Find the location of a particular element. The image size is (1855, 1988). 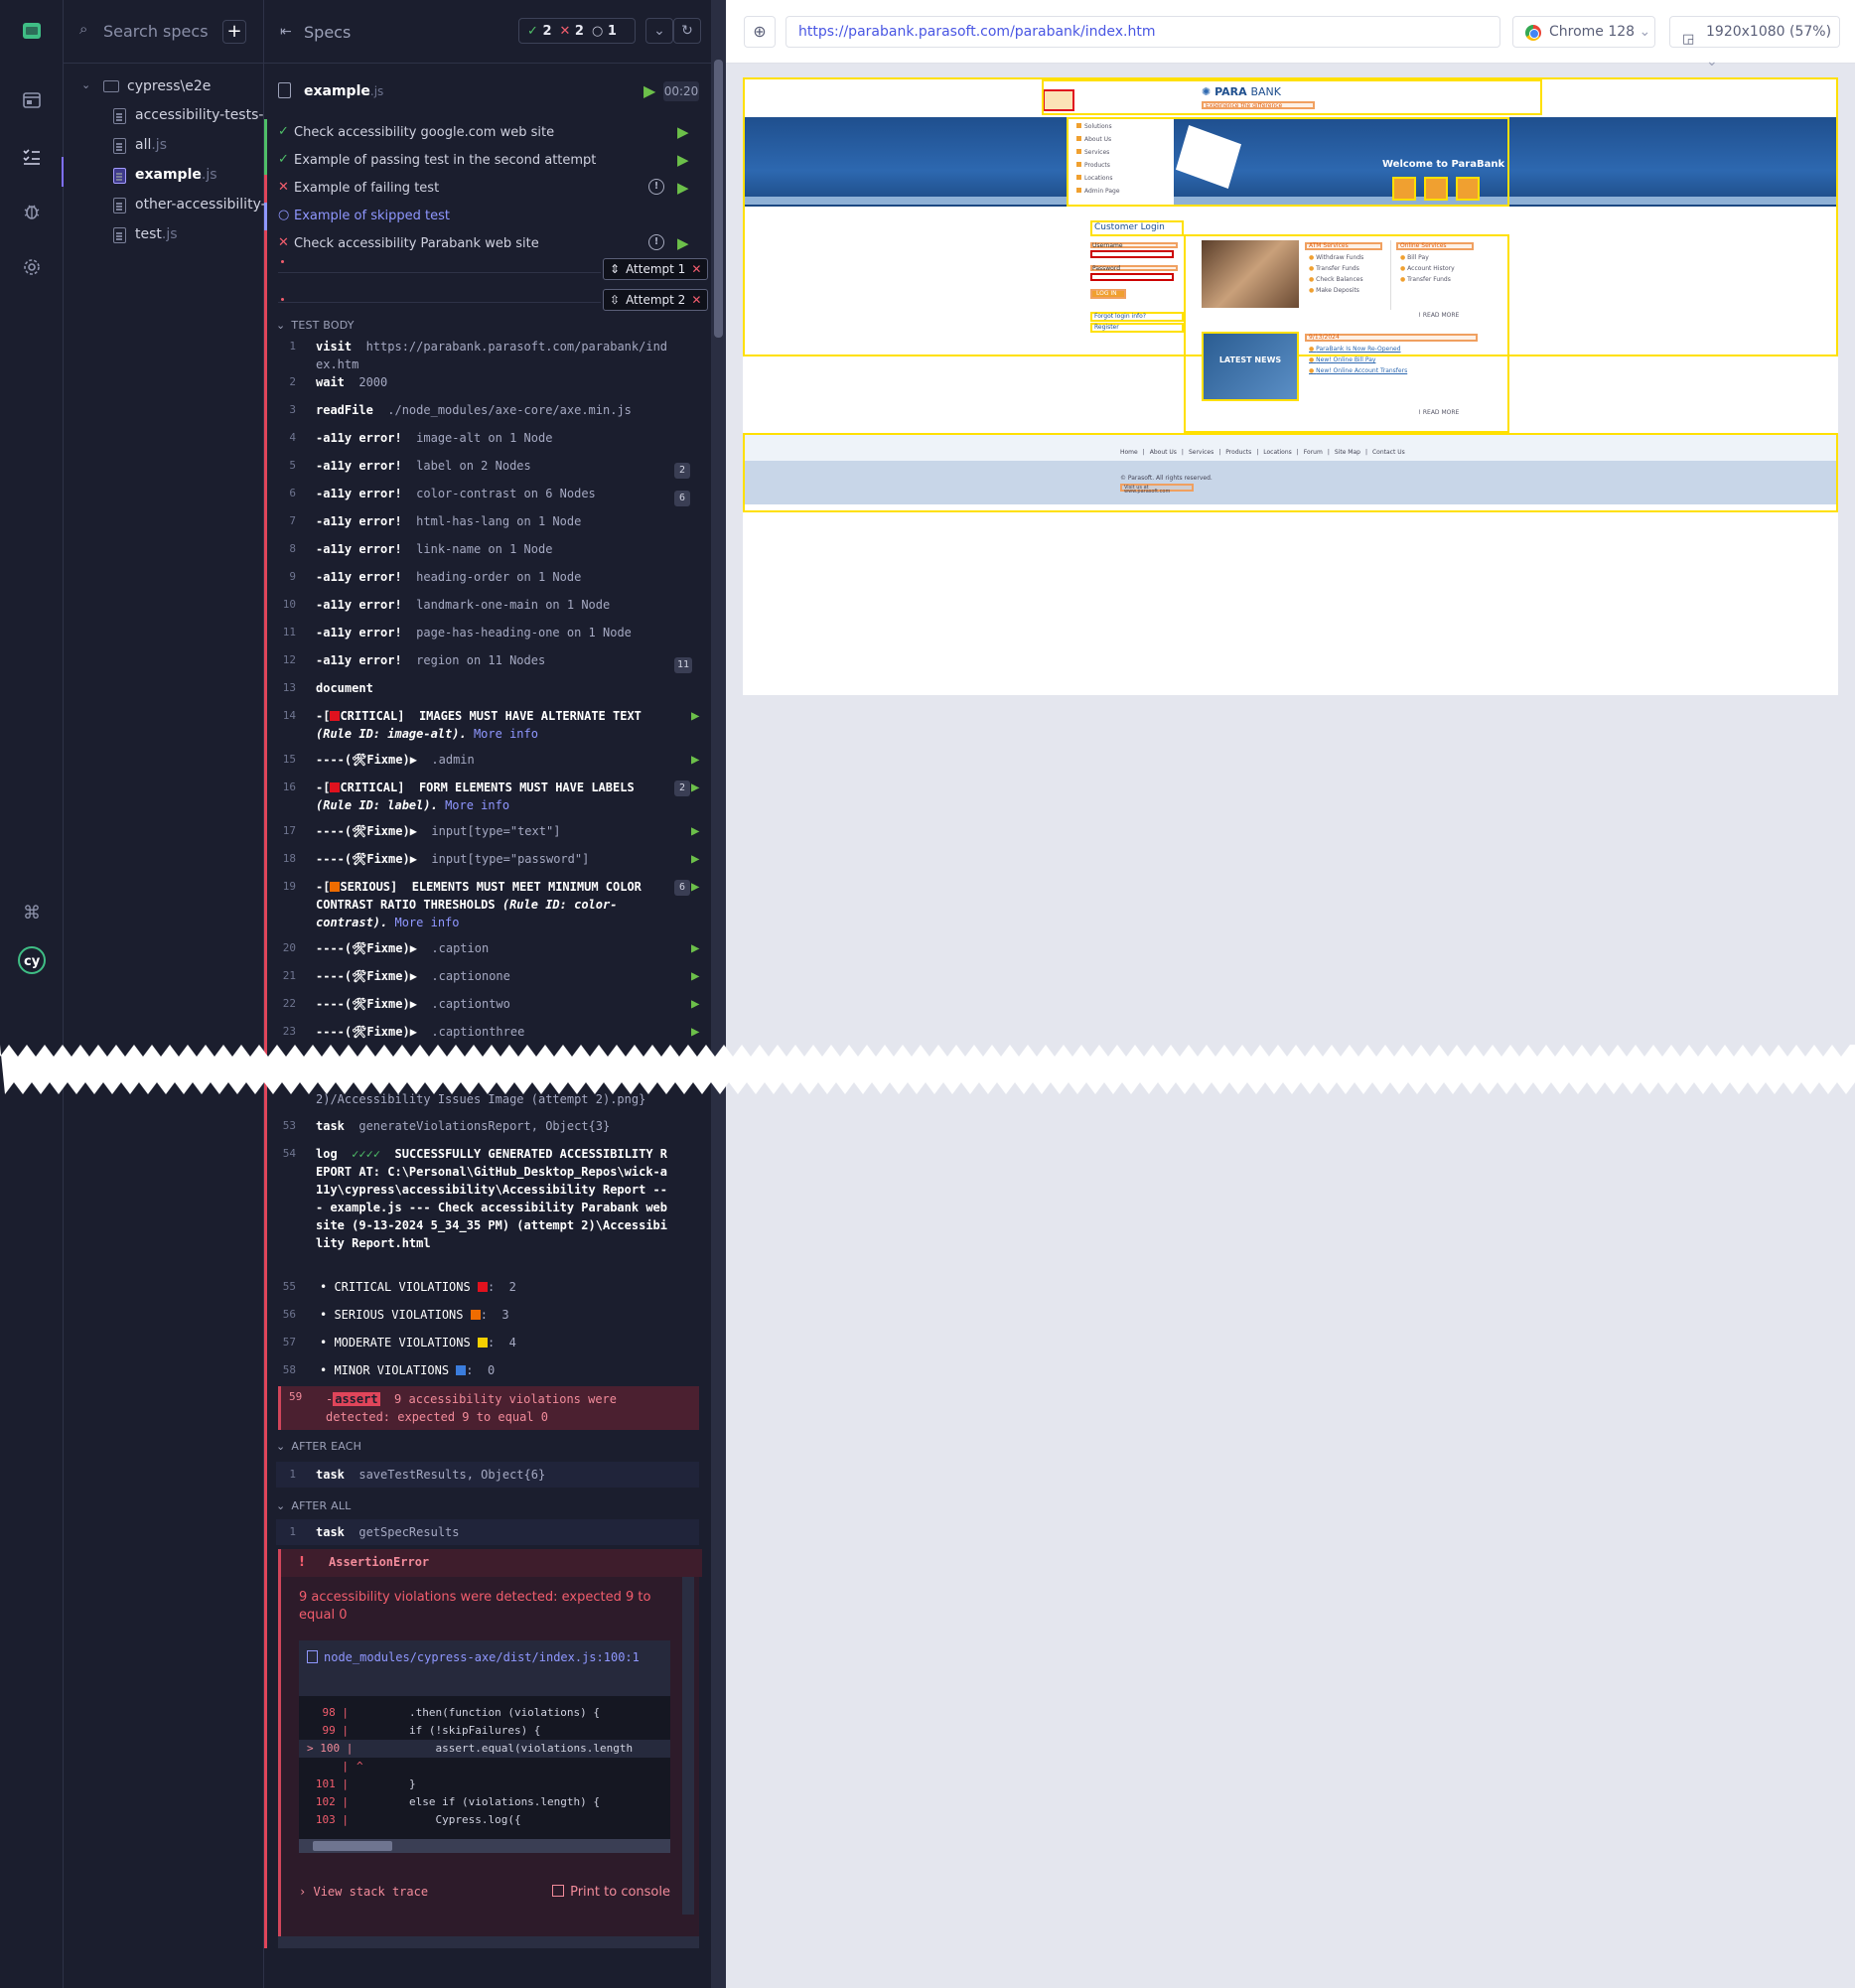

selector-playground-crosshair-icon: ⊕ is located at coordinates (760, 32).